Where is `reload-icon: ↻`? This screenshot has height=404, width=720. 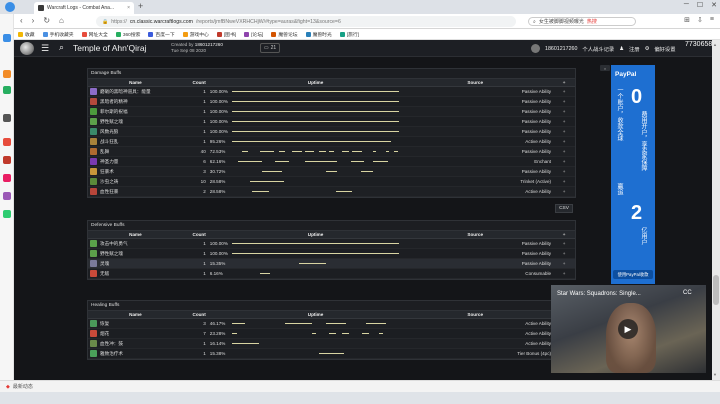 reload-icon: ↻ is located at coordinates (46, 20).